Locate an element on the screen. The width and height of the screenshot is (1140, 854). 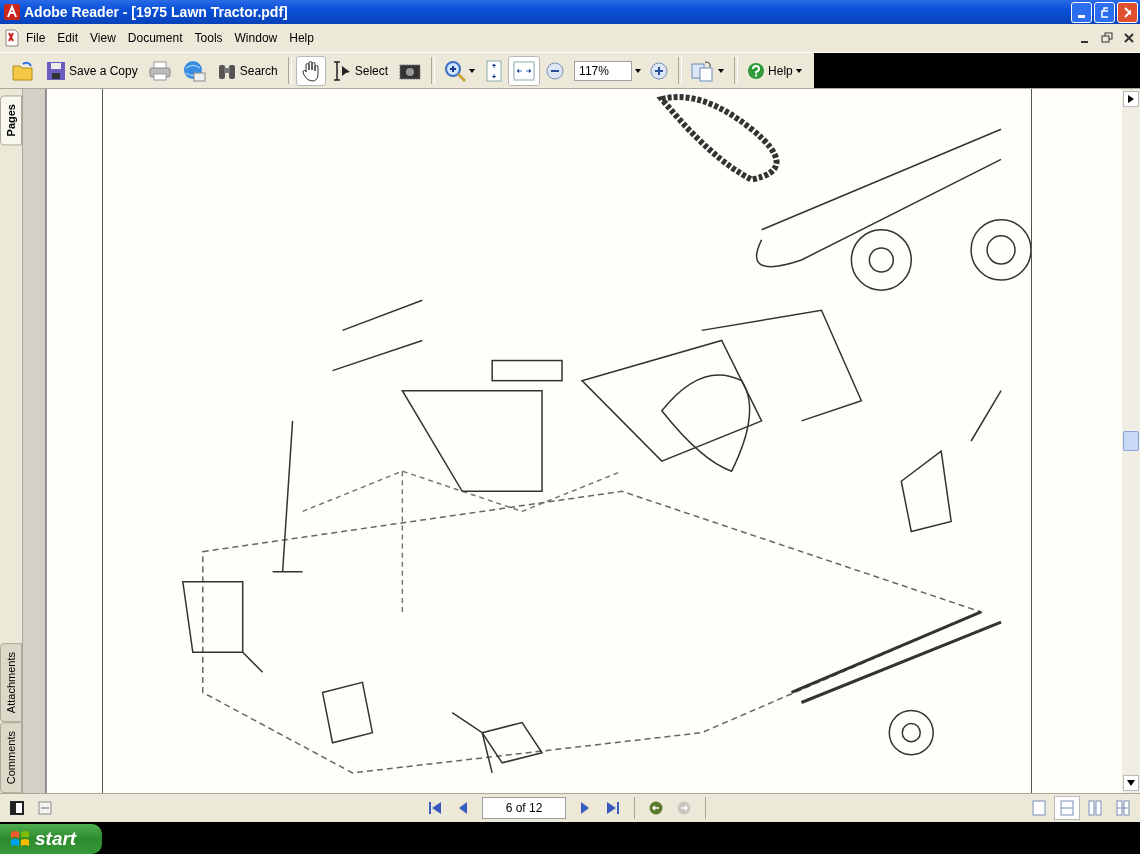
globe-envelope-icon is located at coordinates (193, 70).